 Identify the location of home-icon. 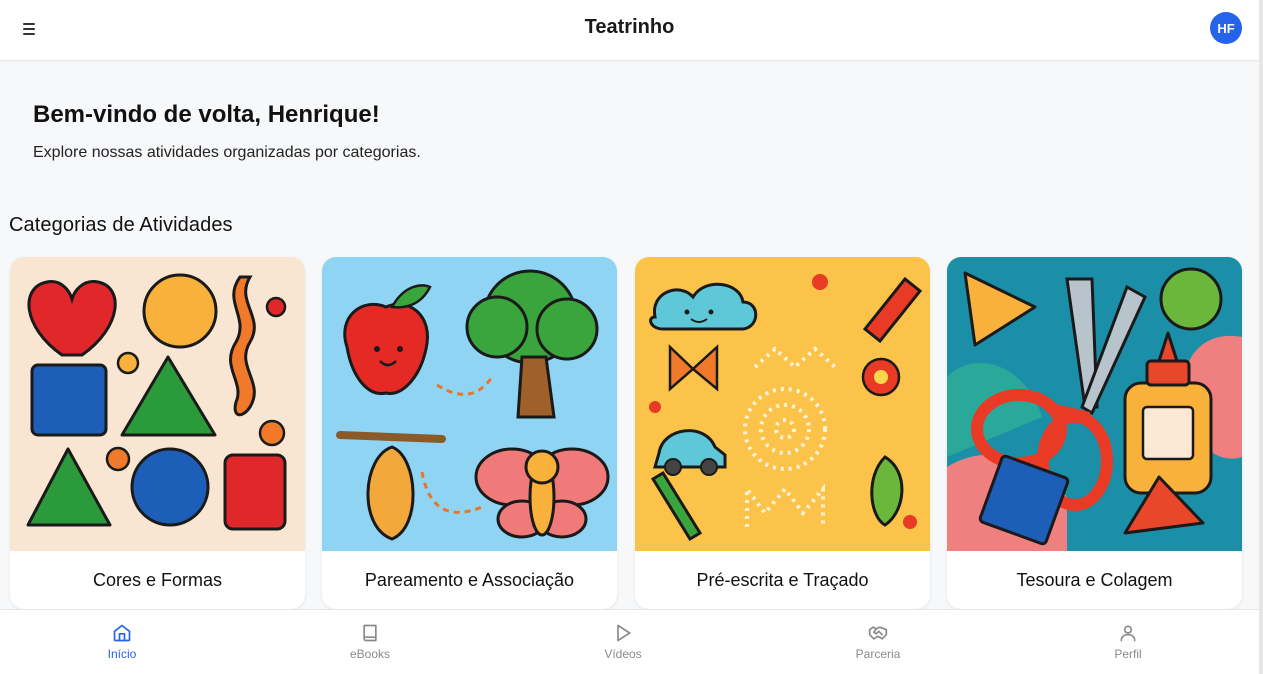
(122, 633).